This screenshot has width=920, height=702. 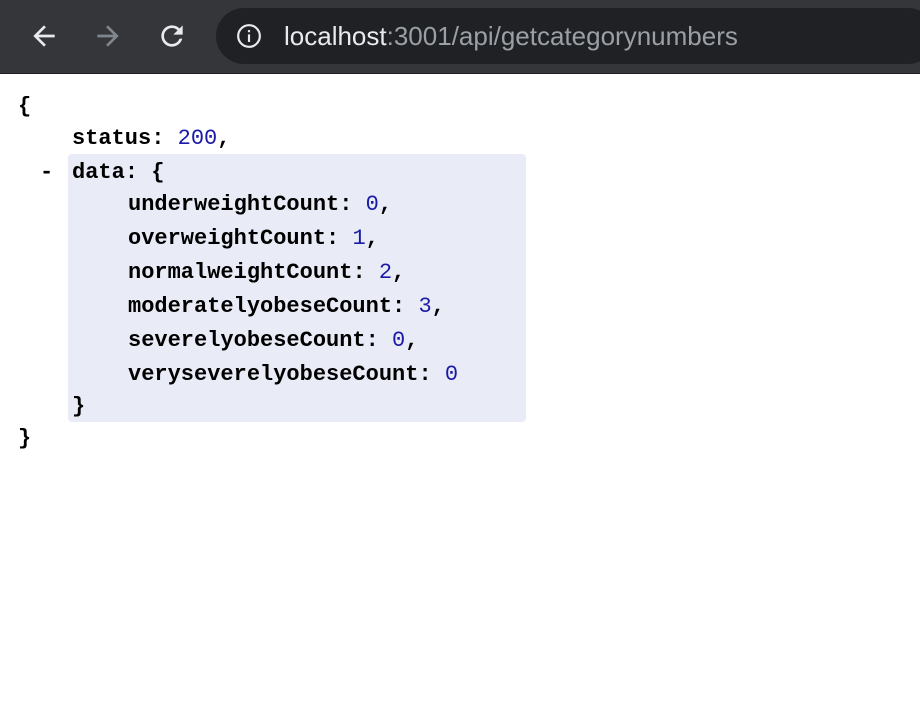 I want to click on status-value: 200, so click(x=197, y=138).